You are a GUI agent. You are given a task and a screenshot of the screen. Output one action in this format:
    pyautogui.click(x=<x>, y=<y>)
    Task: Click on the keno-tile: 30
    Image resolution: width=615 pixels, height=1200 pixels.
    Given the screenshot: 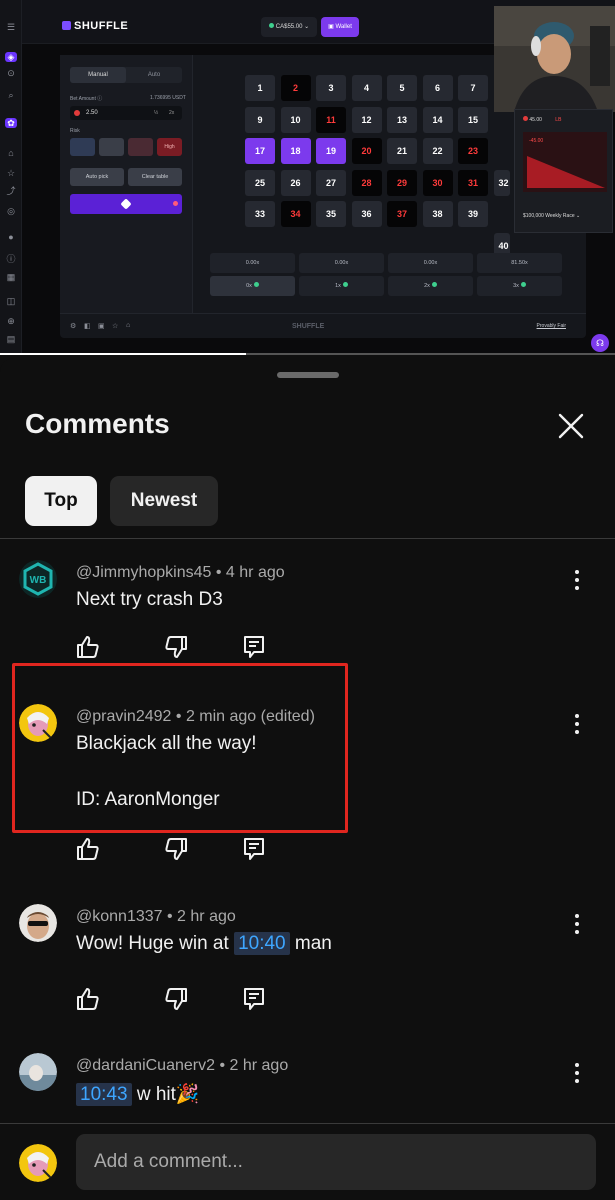 What is the action you would take?
    pyautogui.click(x=437, y=182)
    